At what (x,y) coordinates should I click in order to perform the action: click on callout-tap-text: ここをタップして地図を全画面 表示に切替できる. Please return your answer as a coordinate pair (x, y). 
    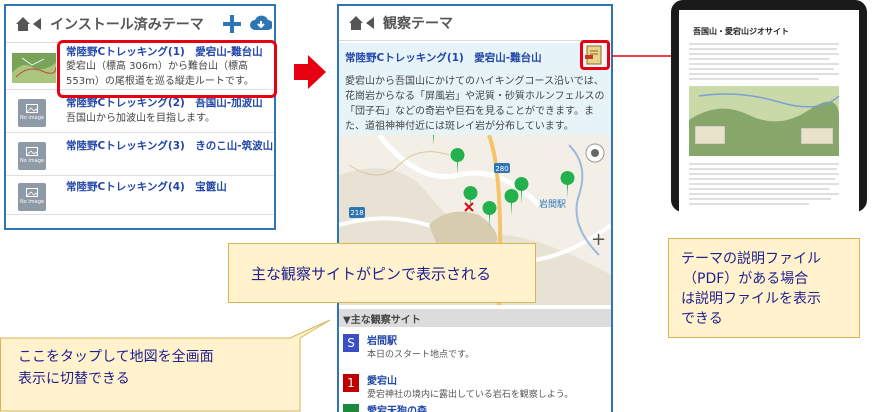
    Looking at the image, I should click on (116, 368).